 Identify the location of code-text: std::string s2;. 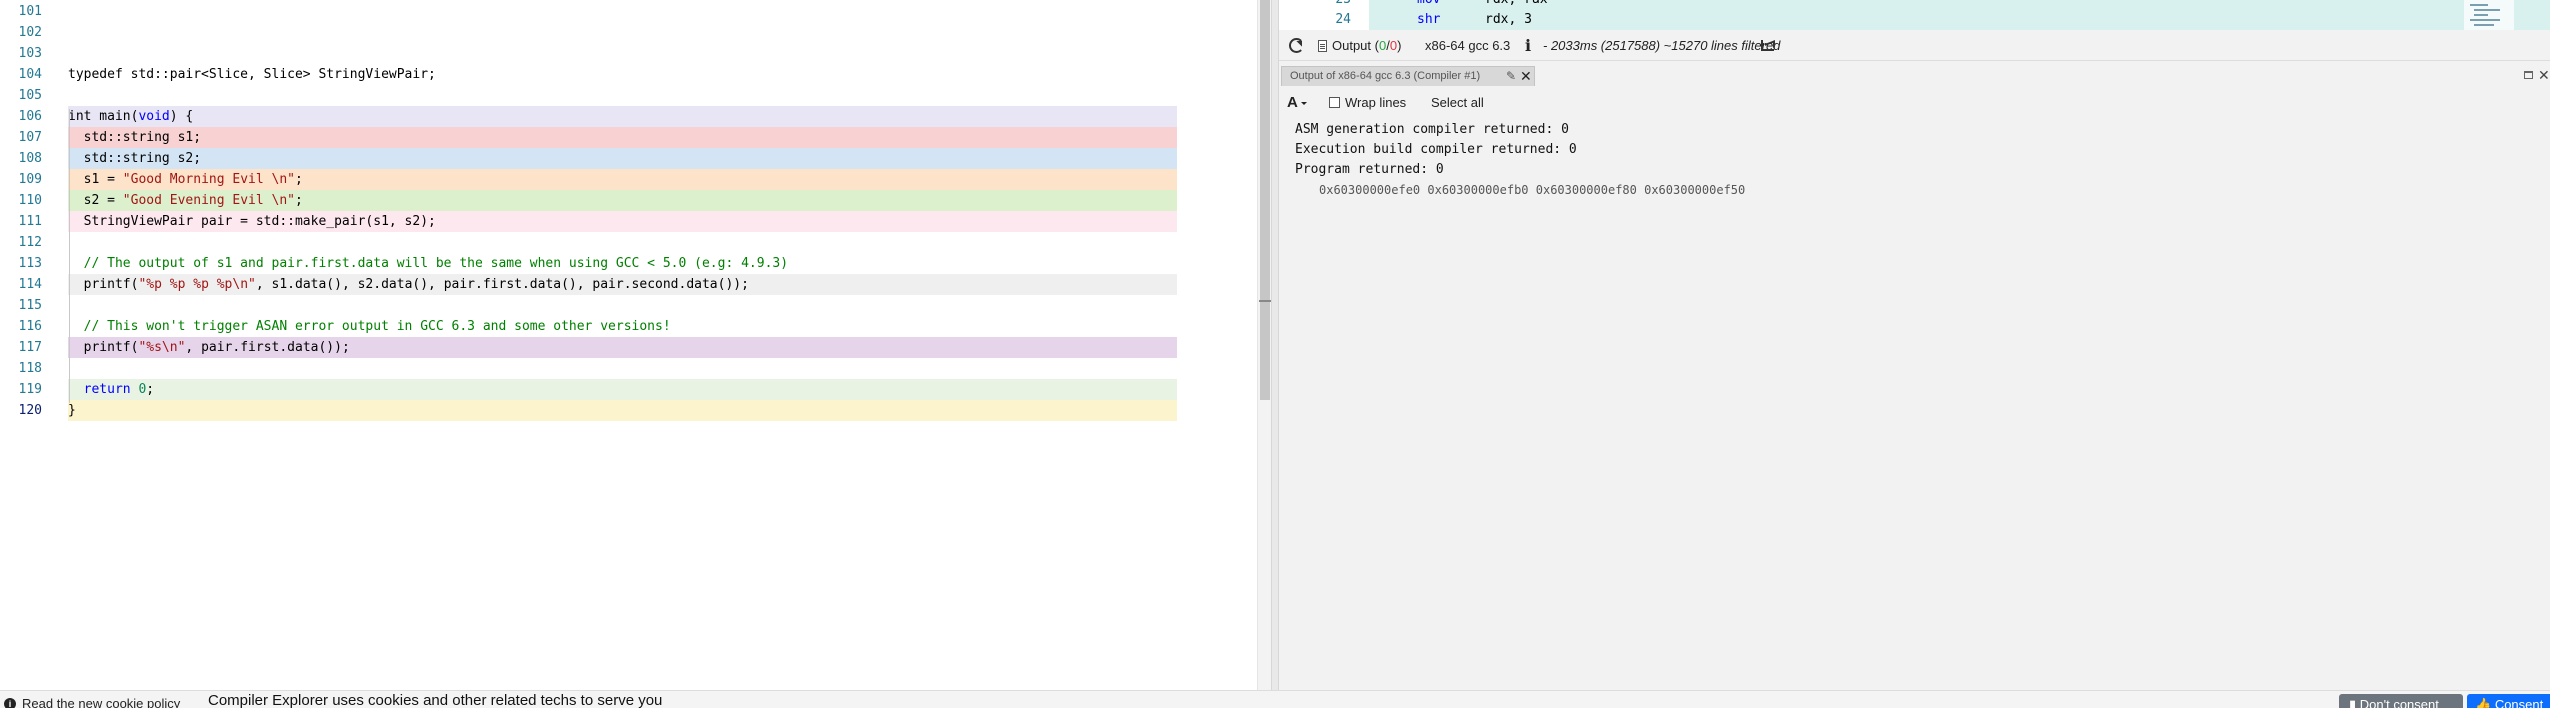
(134, 158).